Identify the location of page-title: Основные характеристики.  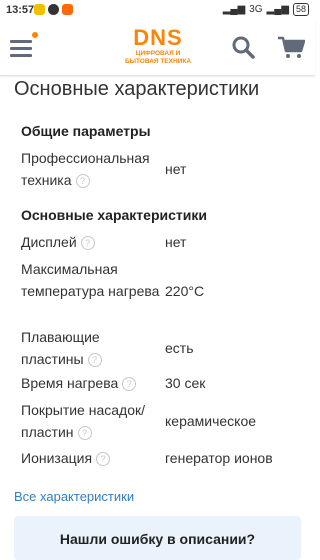
(137, 89).